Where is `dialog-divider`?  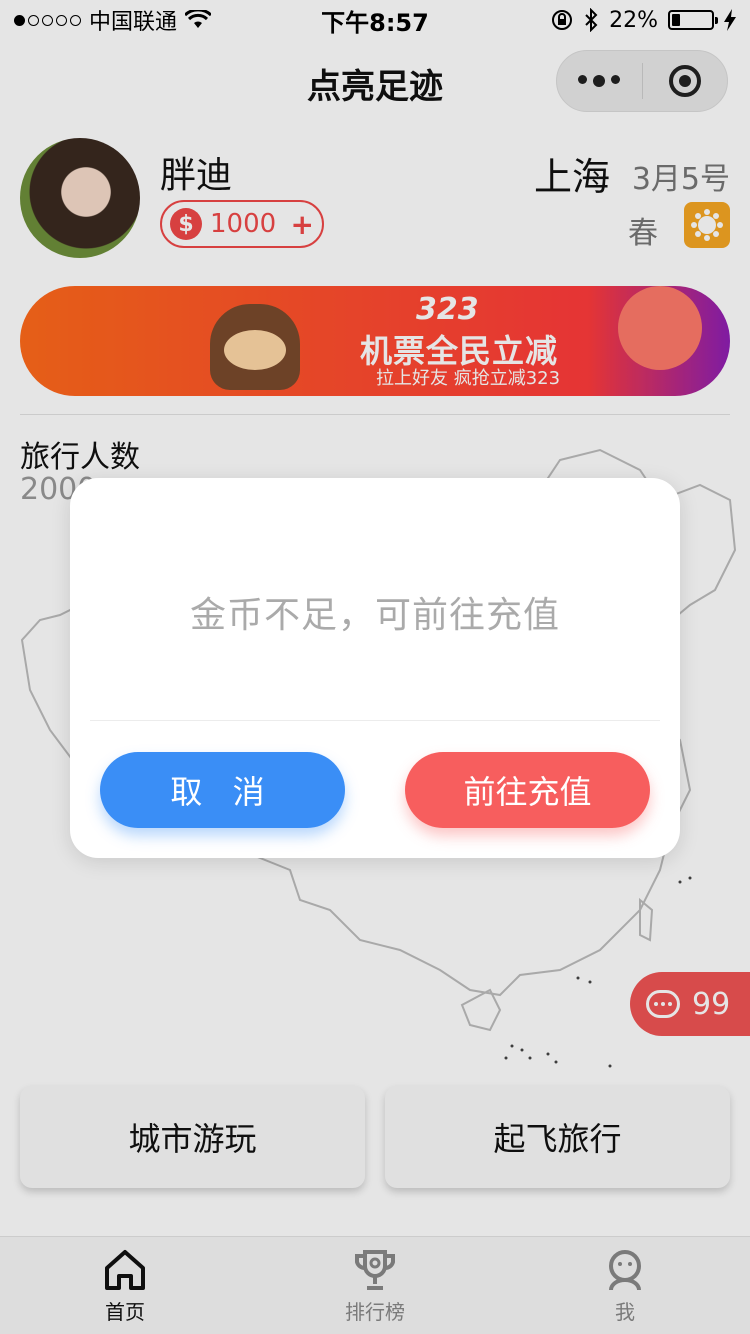 dialog-divider is located at coordinates (375, 720).